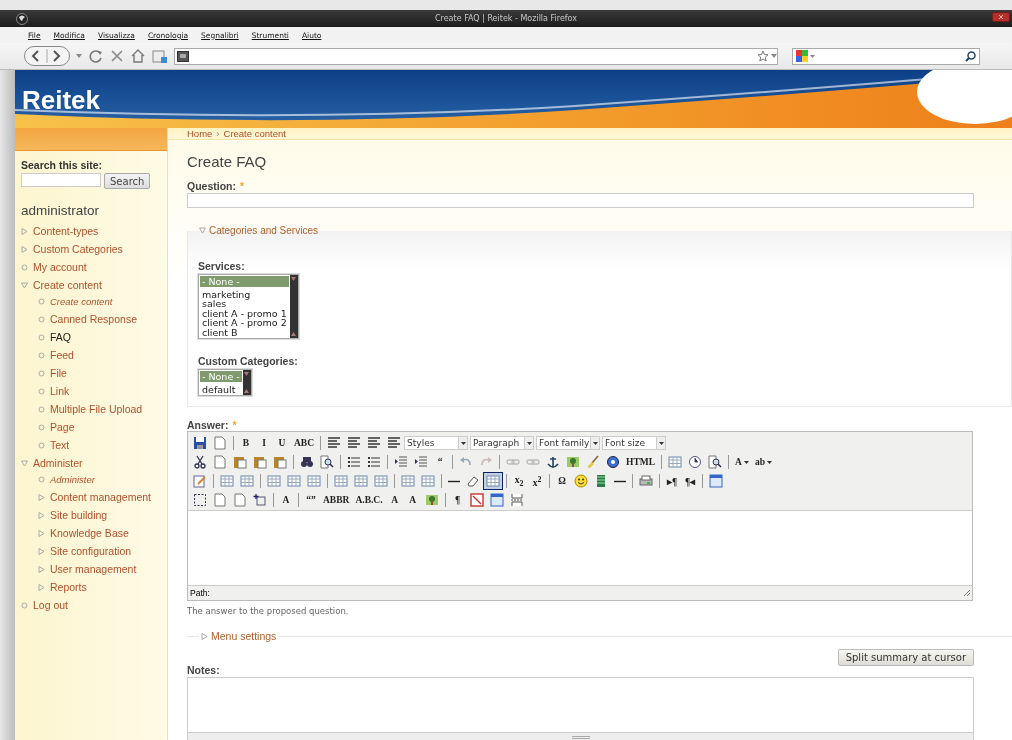 The height and width of the screenshot is (740, 1012). Describe the element at coordinates (68, 587) in the screenshot. I see `menu-link: Reports` at that location.